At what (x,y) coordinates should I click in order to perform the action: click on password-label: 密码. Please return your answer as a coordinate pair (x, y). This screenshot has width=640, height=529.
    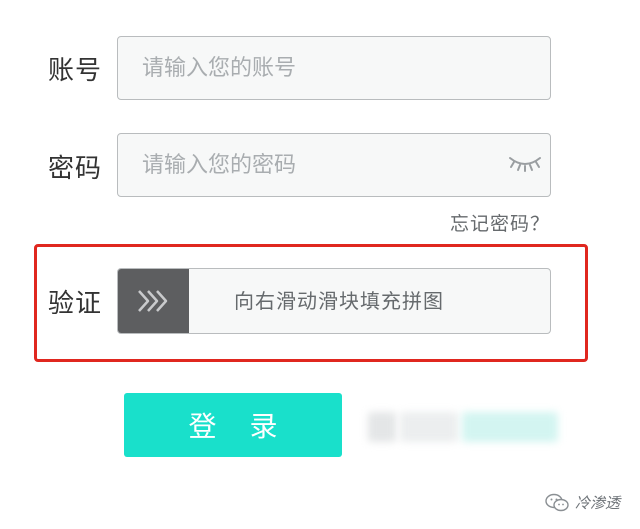
    Looking at the image, I should click on (75, 169).